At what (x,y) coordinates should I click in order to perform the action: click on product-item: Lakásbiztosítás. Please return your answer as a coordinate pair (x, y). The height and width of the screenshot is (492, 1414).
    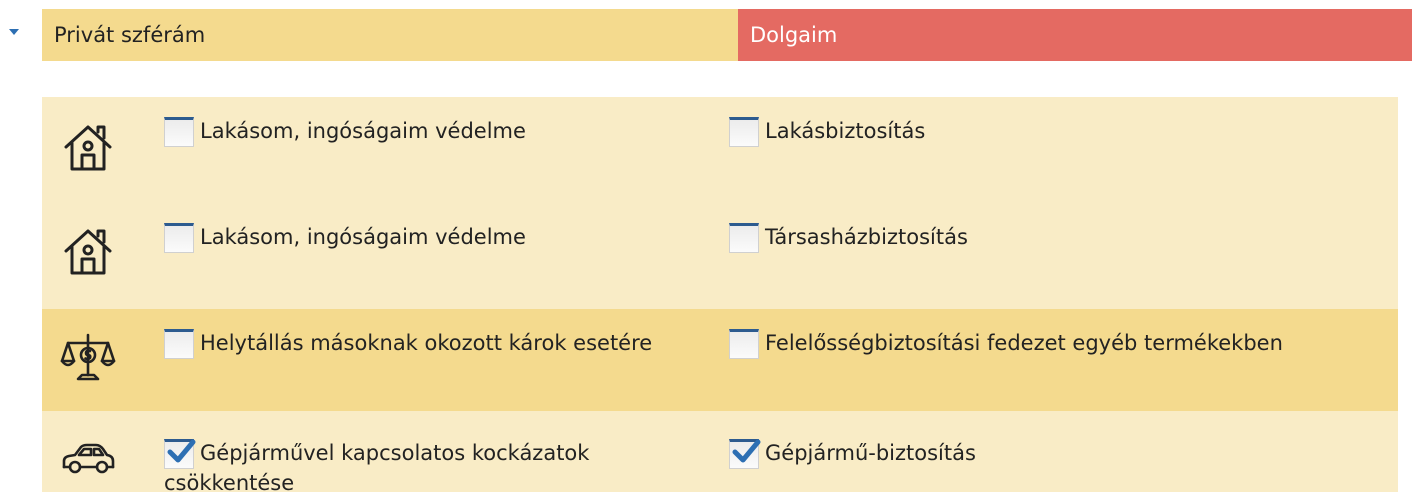
    Looking at the image, I should click on (1059, 132).